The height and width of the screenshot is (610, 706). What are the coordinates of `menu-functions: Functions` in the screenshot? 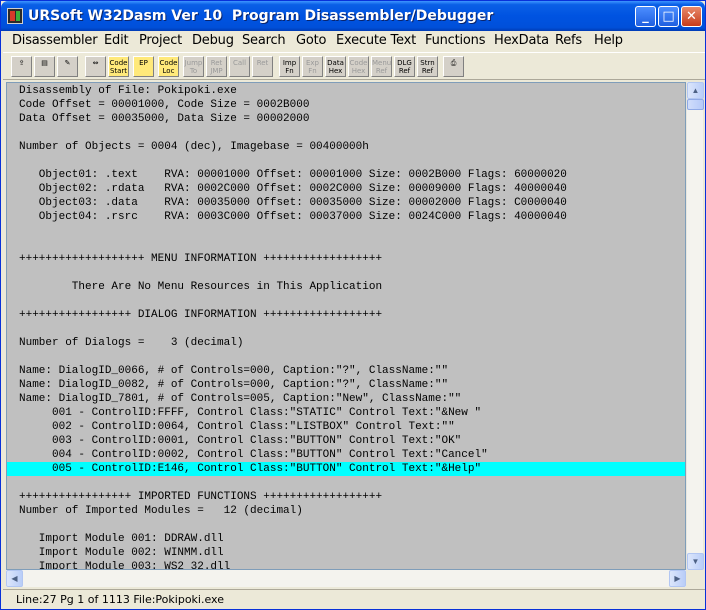 It's located at (455, 40).